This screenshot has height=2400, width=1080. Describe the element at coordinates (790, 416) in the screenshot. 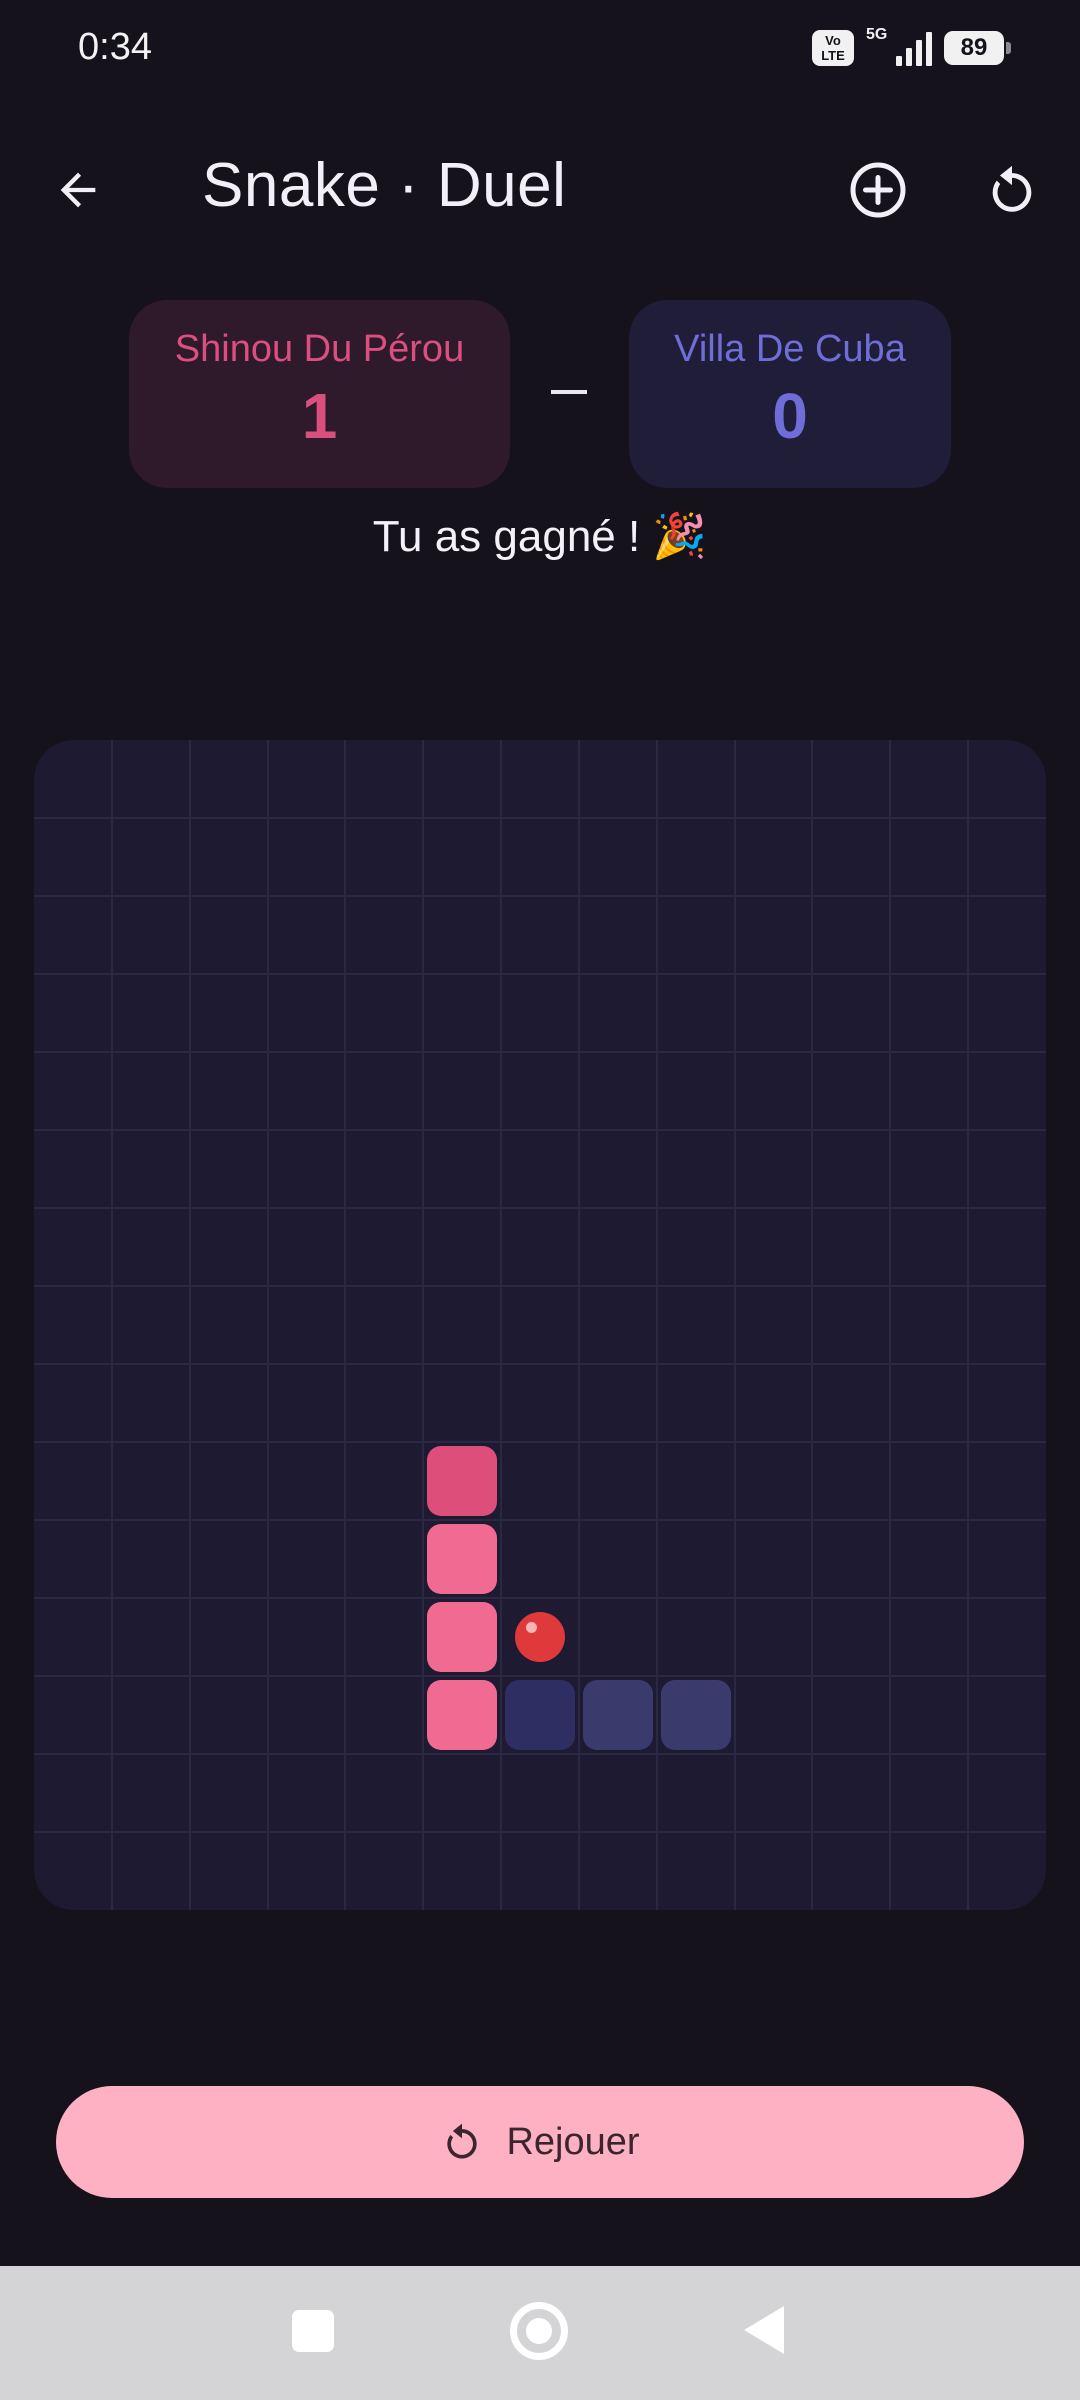

I see `player2-score: 0` at that location.